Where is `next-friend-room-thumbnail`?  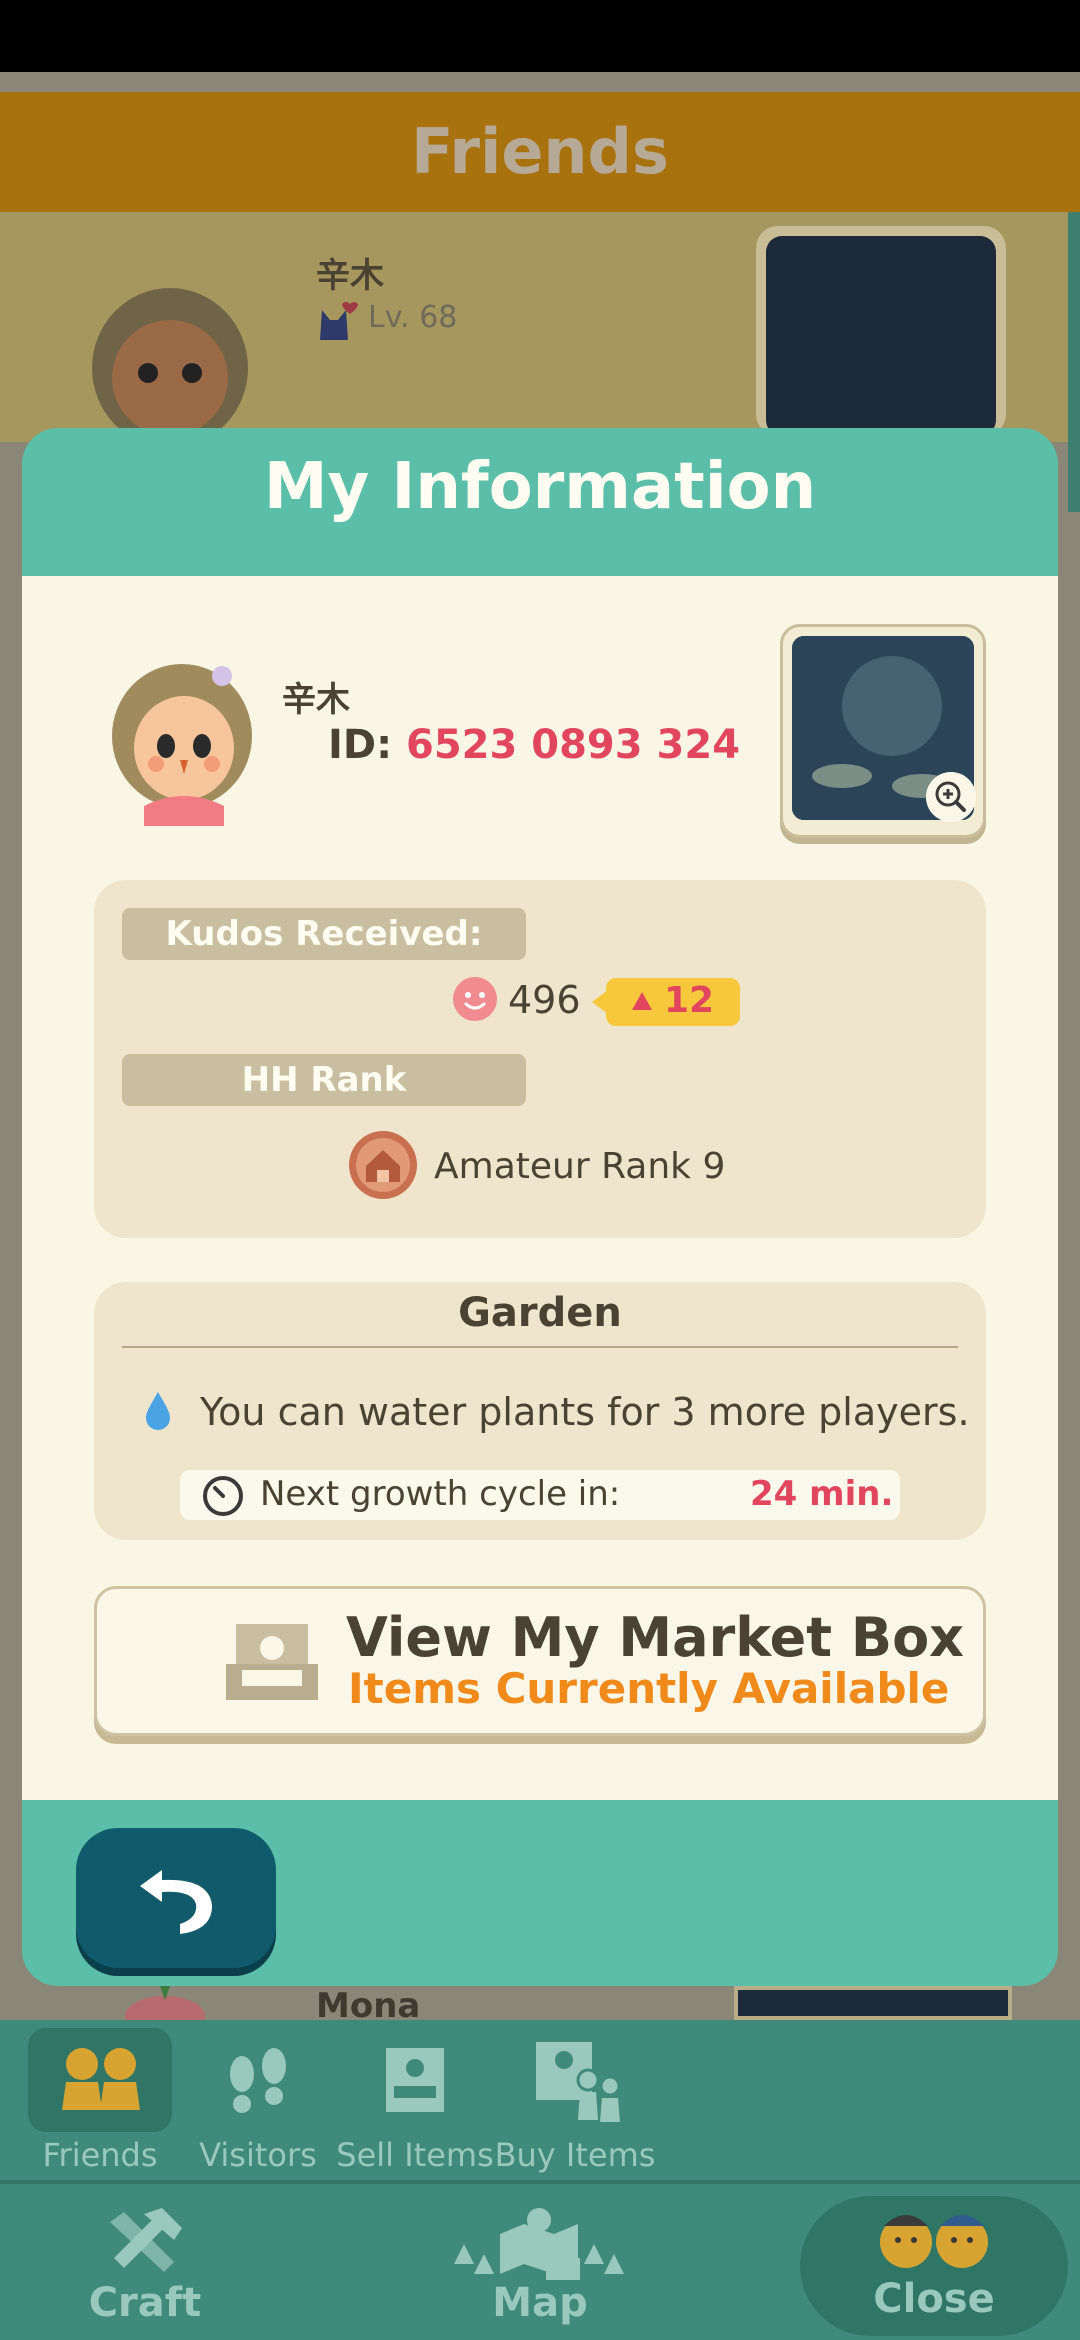 next-friend-room-thumbnail is located at coordinates (873, 2003).